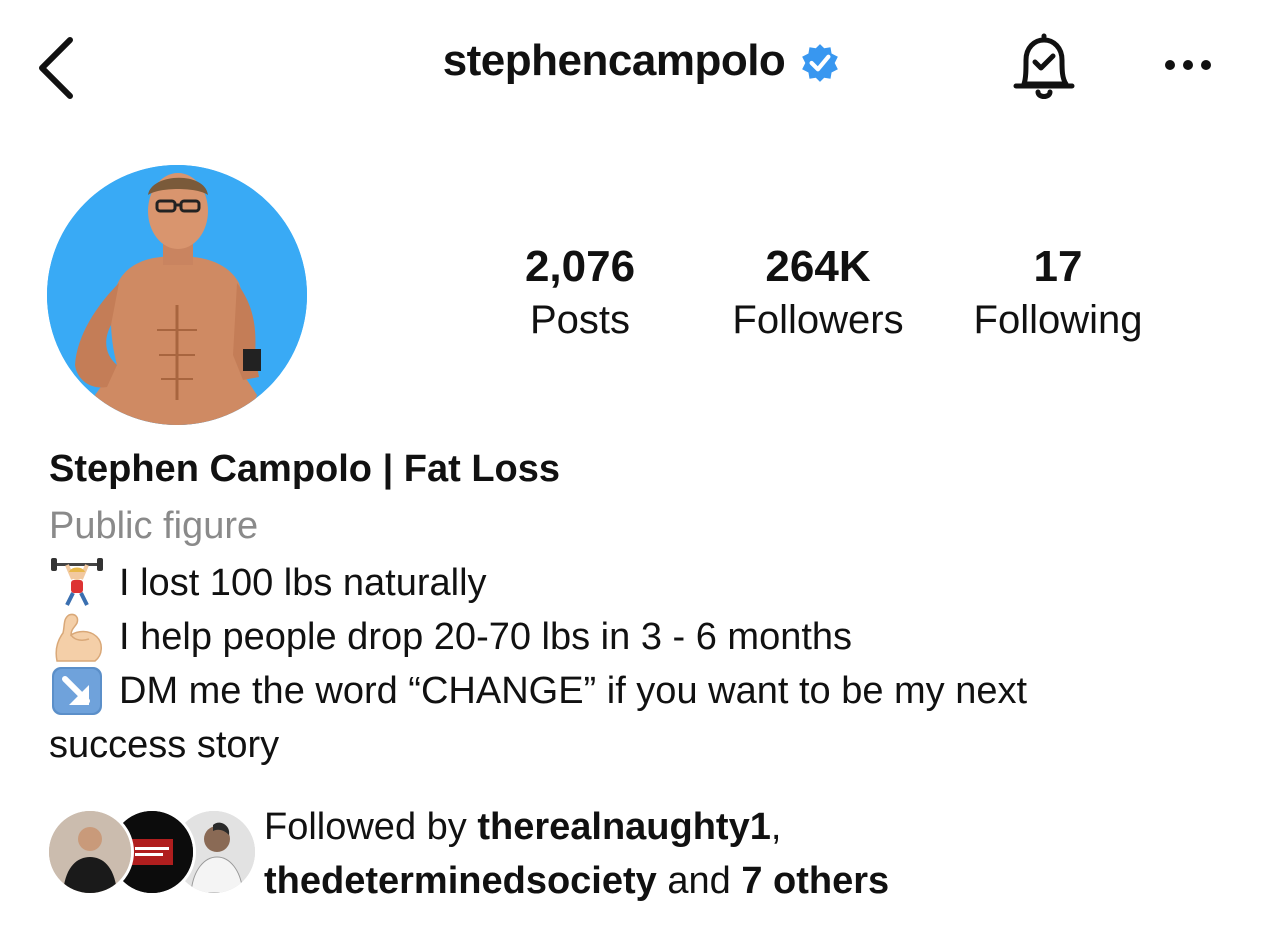  What do you see at coordinates (614, 60) in the screenshot?
I see `username: stephencampolo` at bounding box center [614, 60].